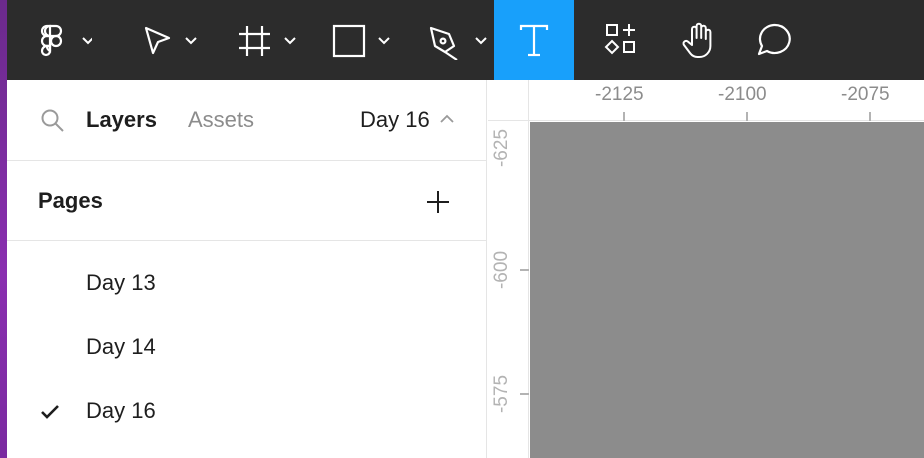  I want to click on pen-tool-button, so click(456, 40).